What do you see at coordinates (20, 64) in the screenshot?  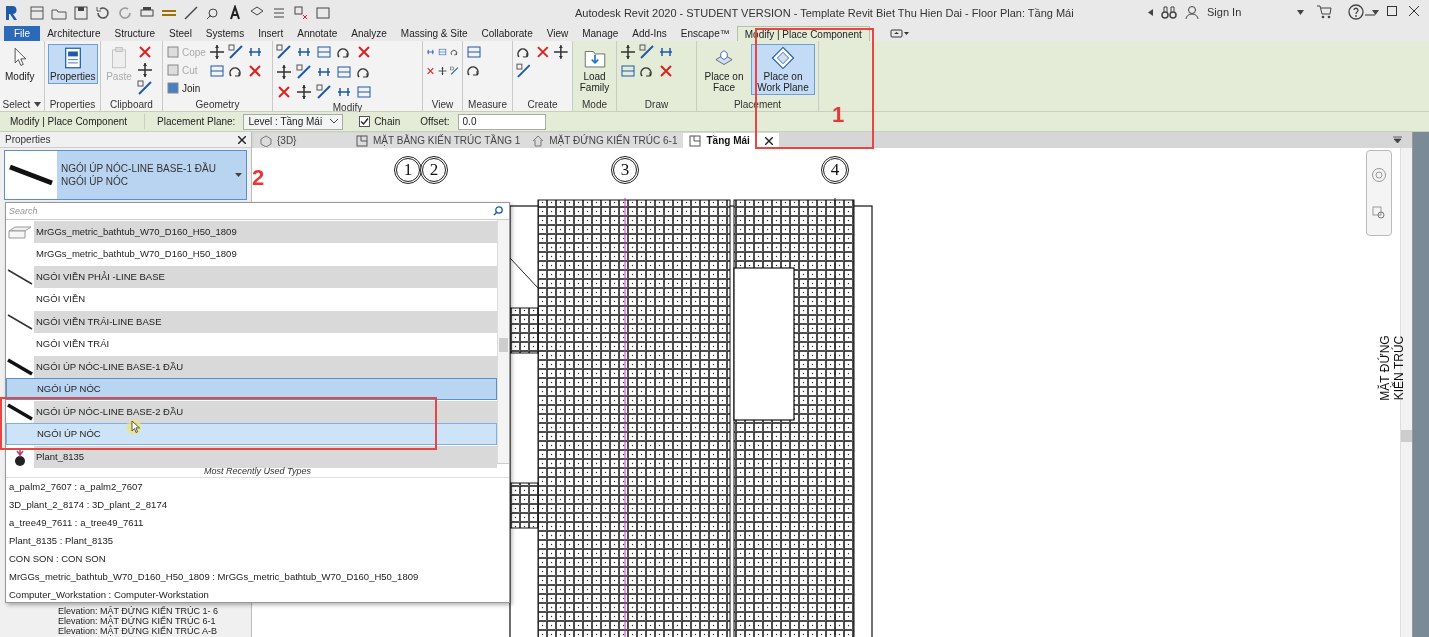 I see `ribbon-button: Modify` at bounding box center [20, 64].